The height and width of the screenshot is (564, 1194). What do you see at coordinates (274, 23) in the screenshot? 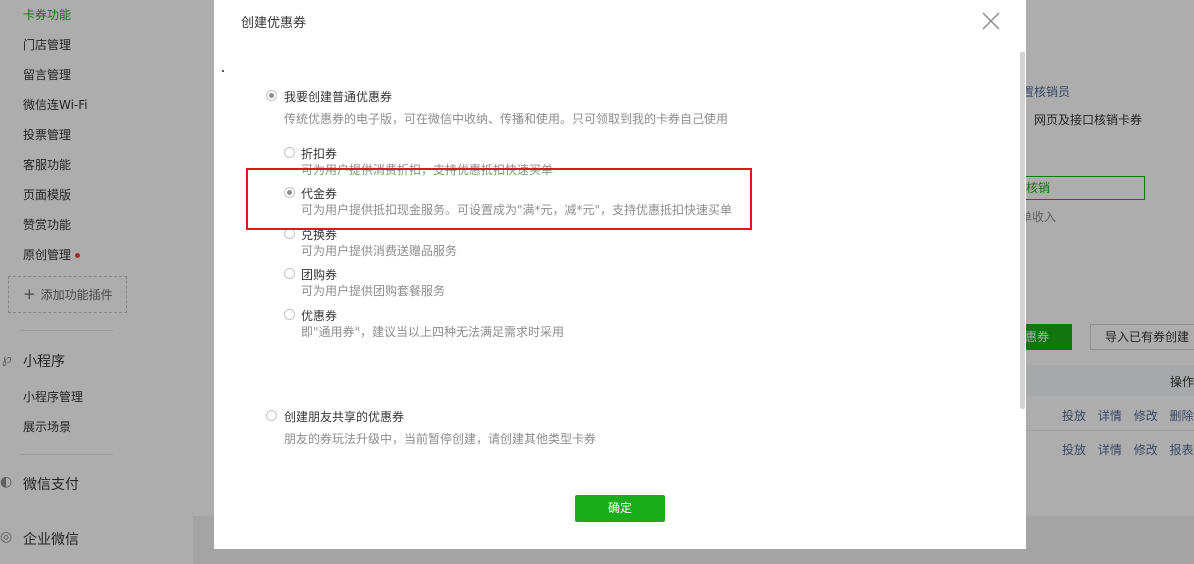
I see `dialog-title: 创建优惠券` at bounding box center [274, 23].